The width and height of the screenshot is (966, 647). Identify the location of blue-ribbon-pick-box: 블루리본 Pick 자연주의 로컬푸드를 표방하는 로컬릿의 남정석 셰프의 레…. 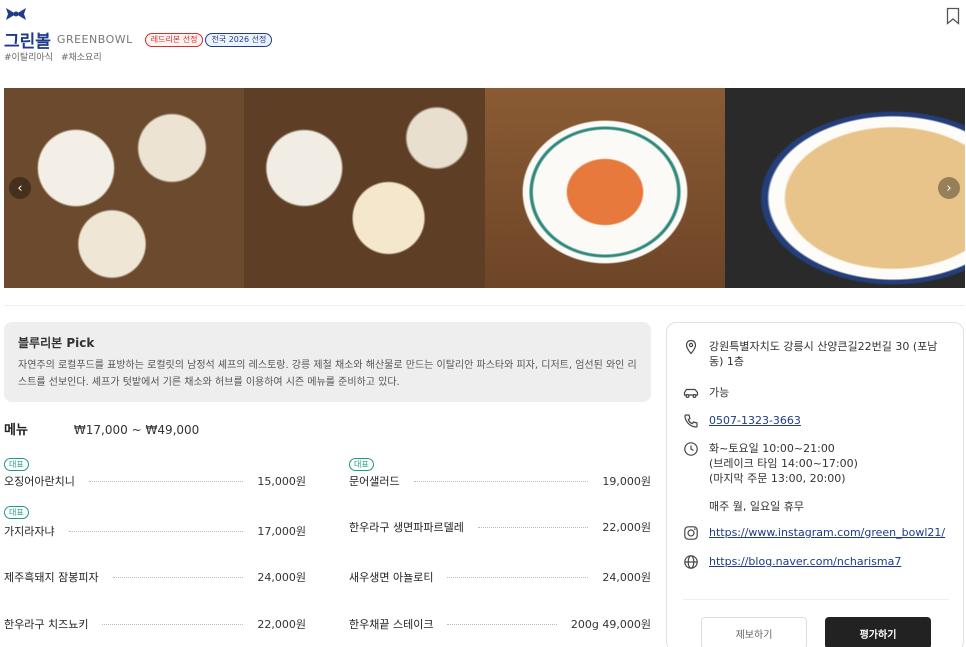
(327, 362).